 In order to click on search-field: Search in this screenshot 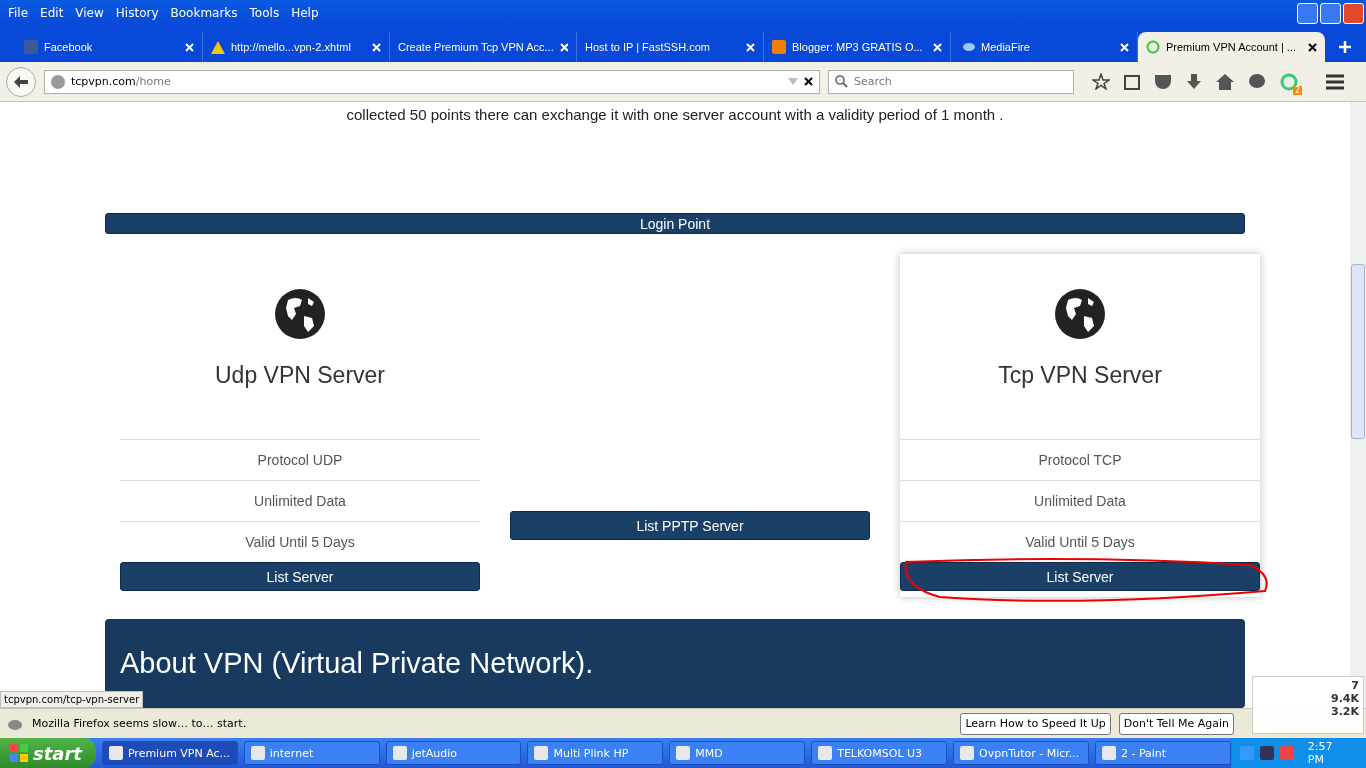, I will do `click(951, 81)`.